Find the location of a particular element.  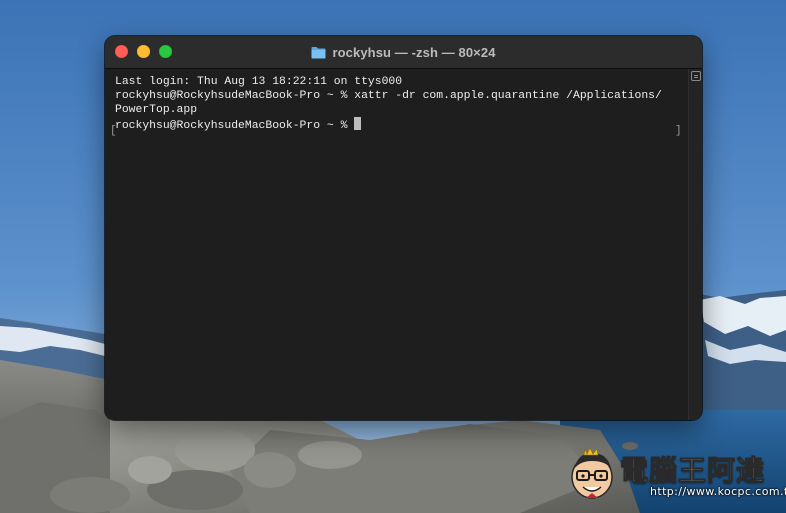

scrollbar is located at coordinates (695, 244).